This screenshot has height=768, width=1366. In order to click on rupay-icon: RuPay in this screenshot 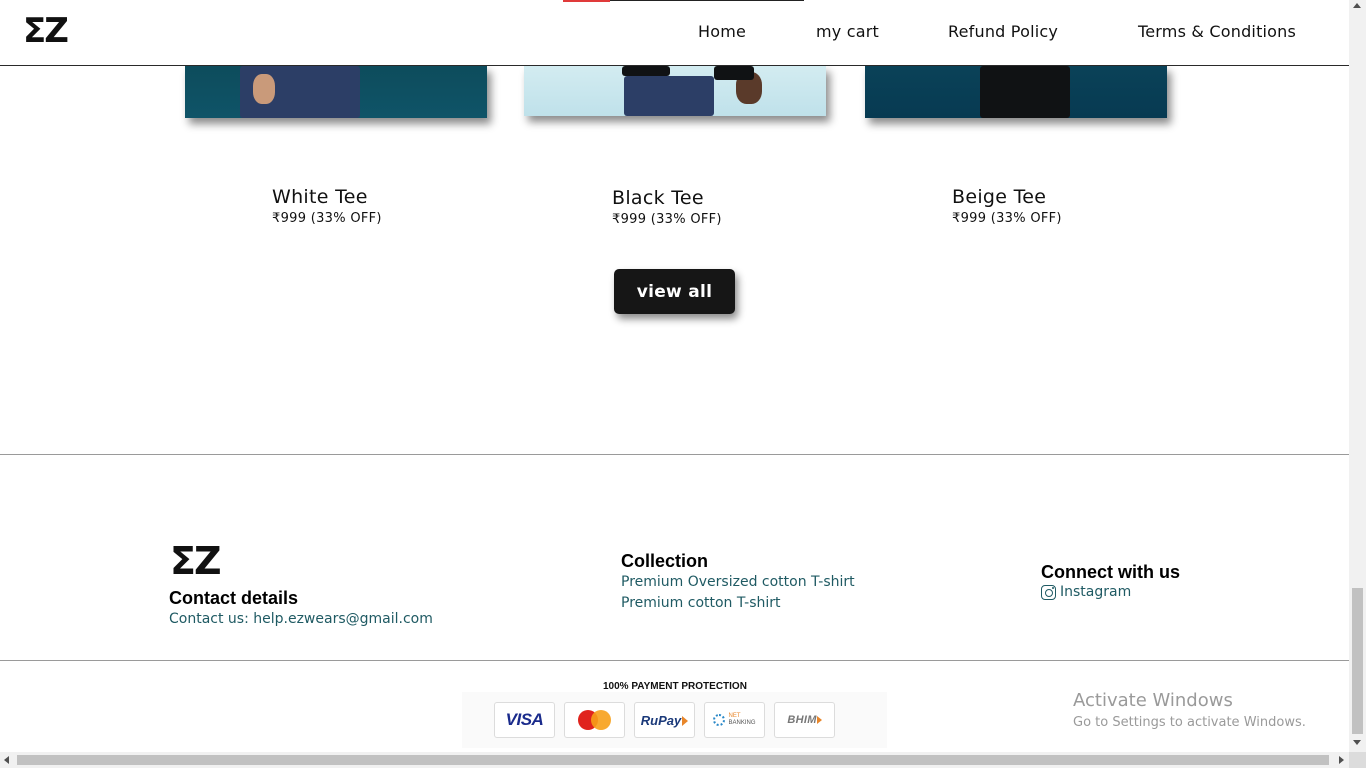, I will do `click(664, 720)`.